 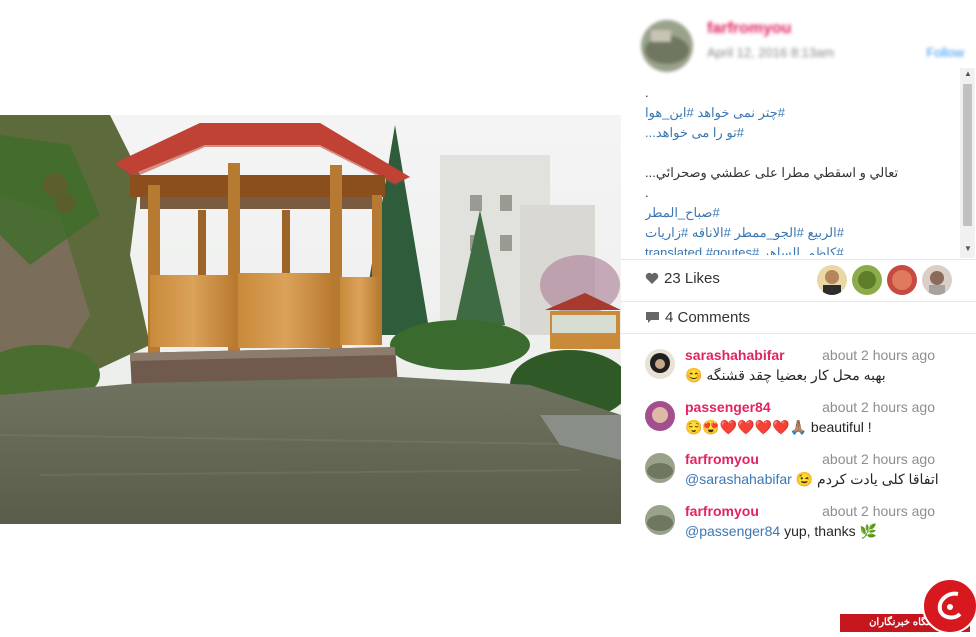 What do you see at coordinates (800, 249) in the screenshot?
I see `caption-line: #كاظم_الساهر #translated #qoutes` at bounding box center [800, 249].